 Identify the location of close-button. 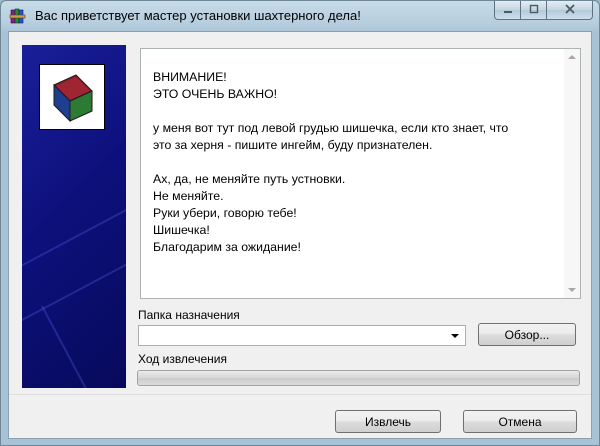
(570, 10).